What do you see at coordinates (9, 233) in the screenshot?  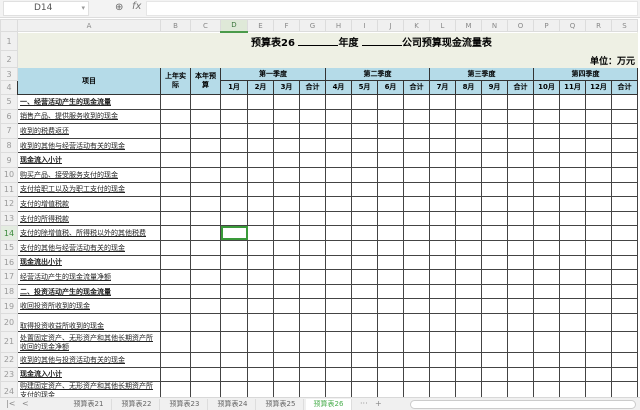 I see `row-header: 14` at bounding box center [9, 233].